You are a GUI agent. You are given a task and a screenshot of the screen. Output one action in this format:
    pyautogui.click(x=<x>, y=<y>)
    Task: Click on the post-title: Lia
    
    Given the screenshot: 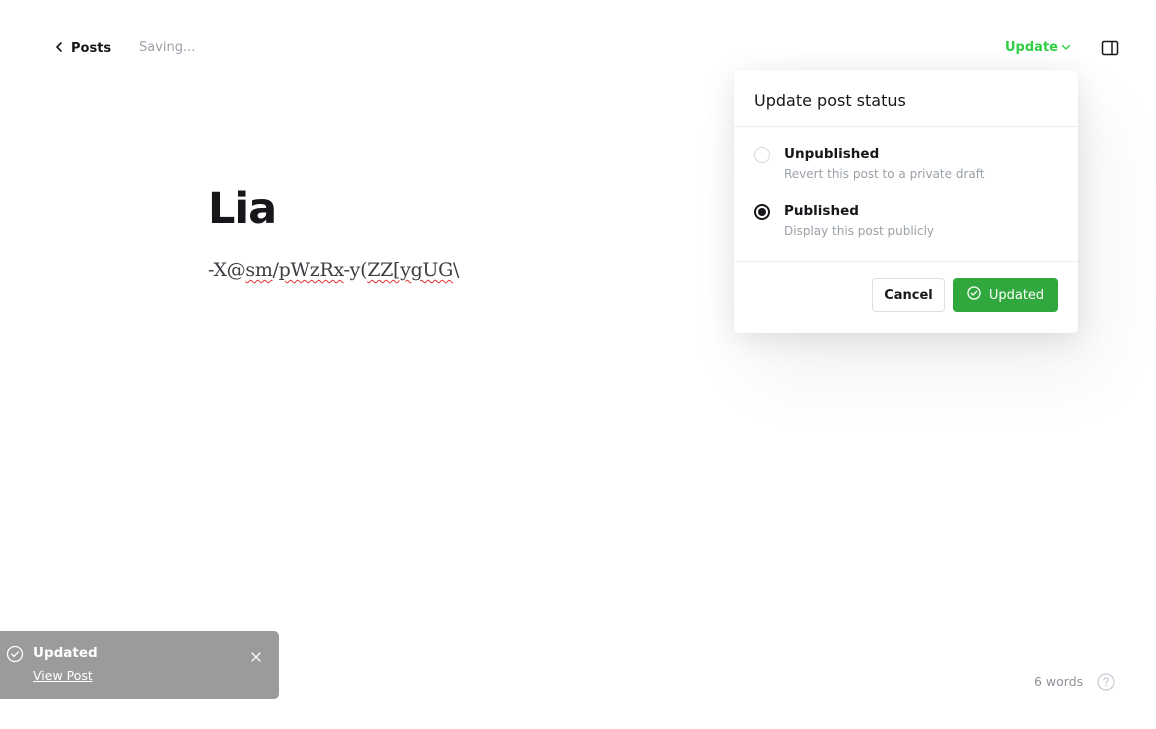 What is the action you would take?
    pyautogui.click(x=242, y=209)
    